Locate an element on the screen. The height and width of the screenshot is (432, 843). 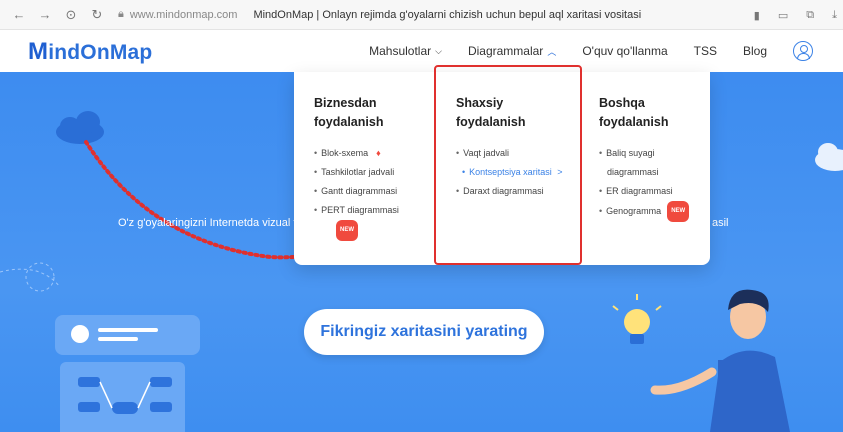
nav-products: Mahsulotlar ⌵ is located at coordinates (405, 51).